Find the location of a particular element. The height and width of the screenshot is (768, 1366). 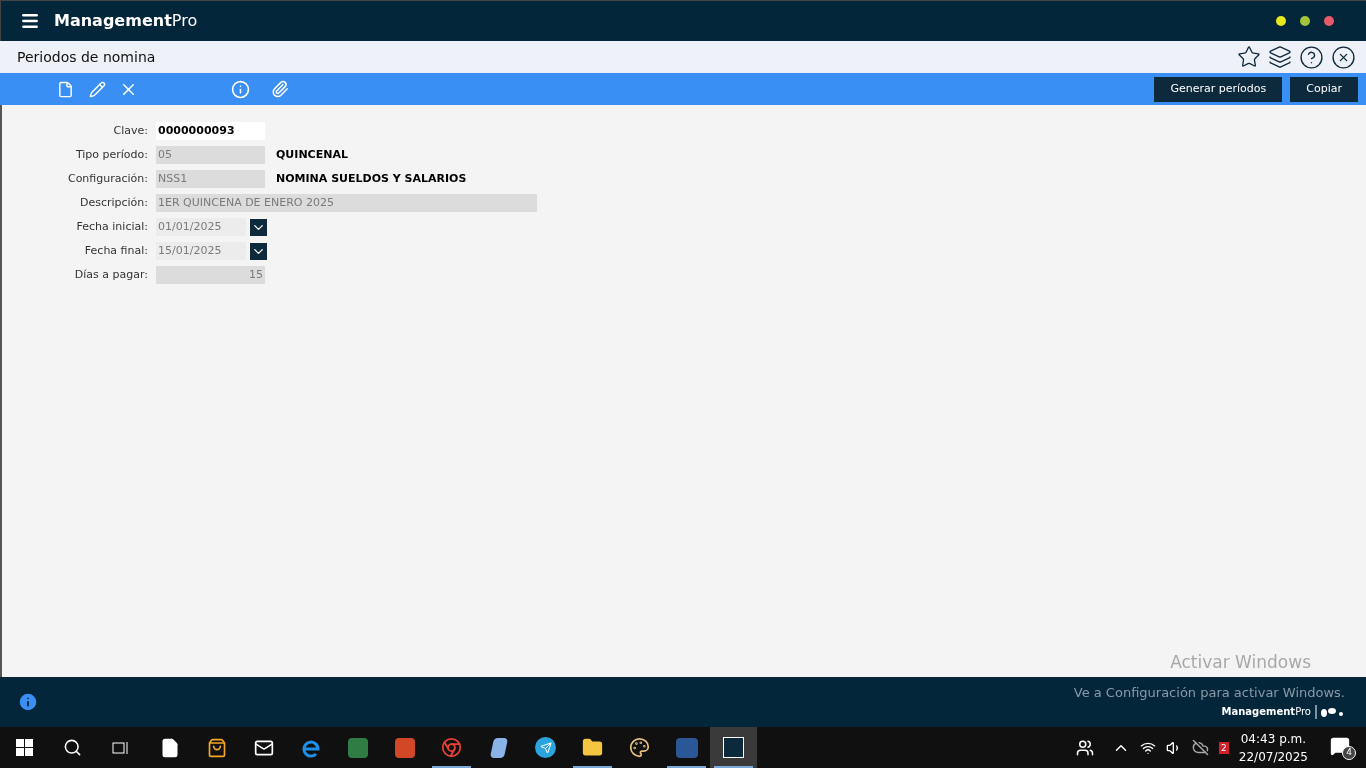

clock-time: 04:43 p.m. is located at coordinates (1273, 738).